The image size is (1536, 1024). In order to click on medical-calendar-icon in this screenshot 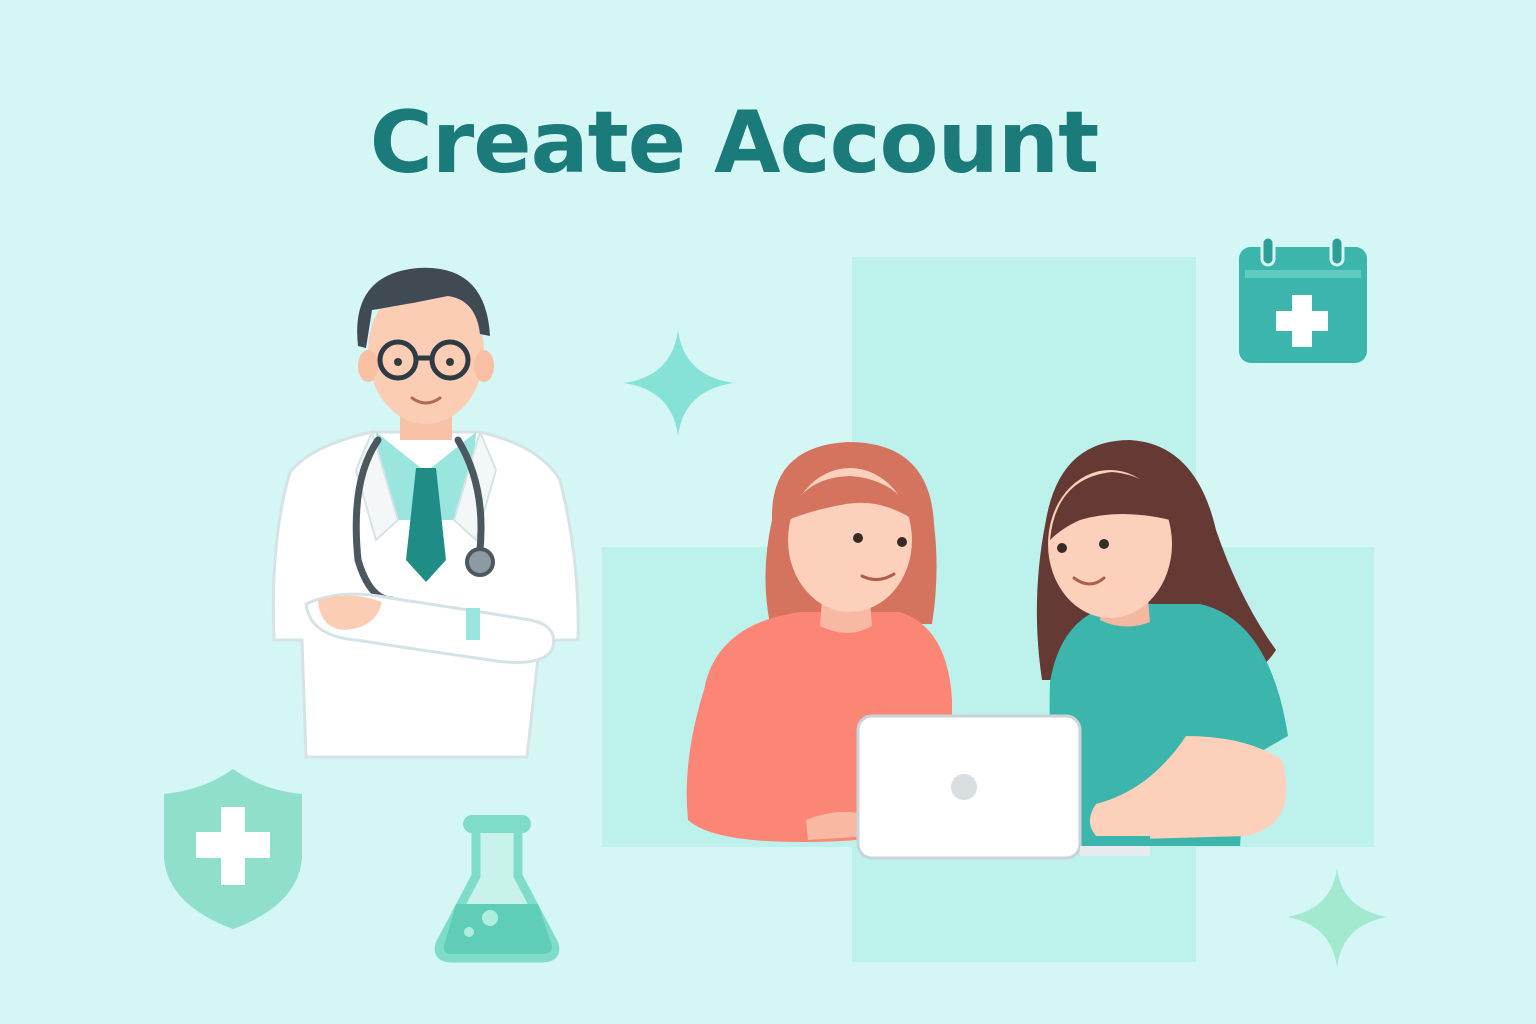, I will do `click(1303, 299)`.